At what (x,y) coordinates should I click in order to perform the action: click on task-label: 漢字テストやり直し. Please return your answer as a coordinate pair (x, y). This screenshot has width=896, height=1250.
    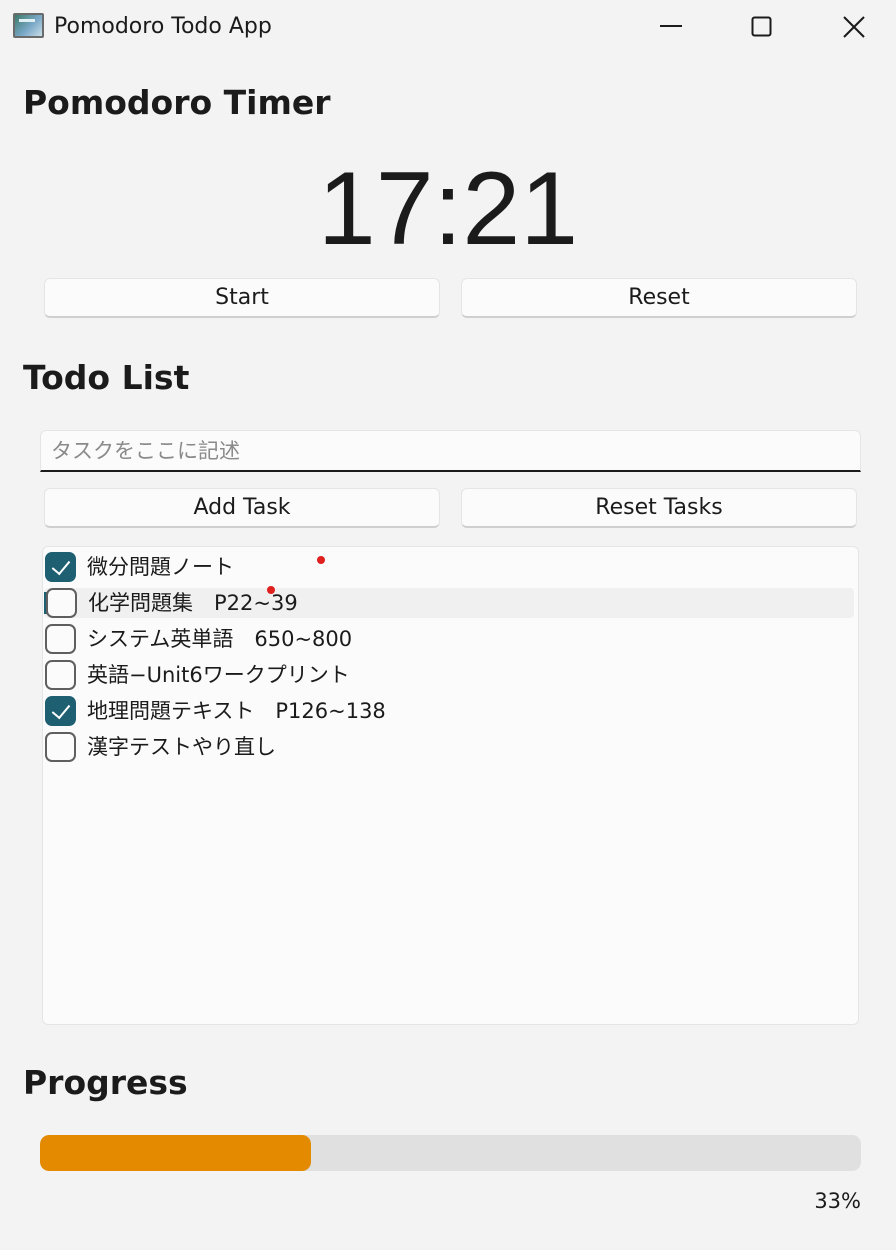
    Looking at the image, I should click on (181, 747).